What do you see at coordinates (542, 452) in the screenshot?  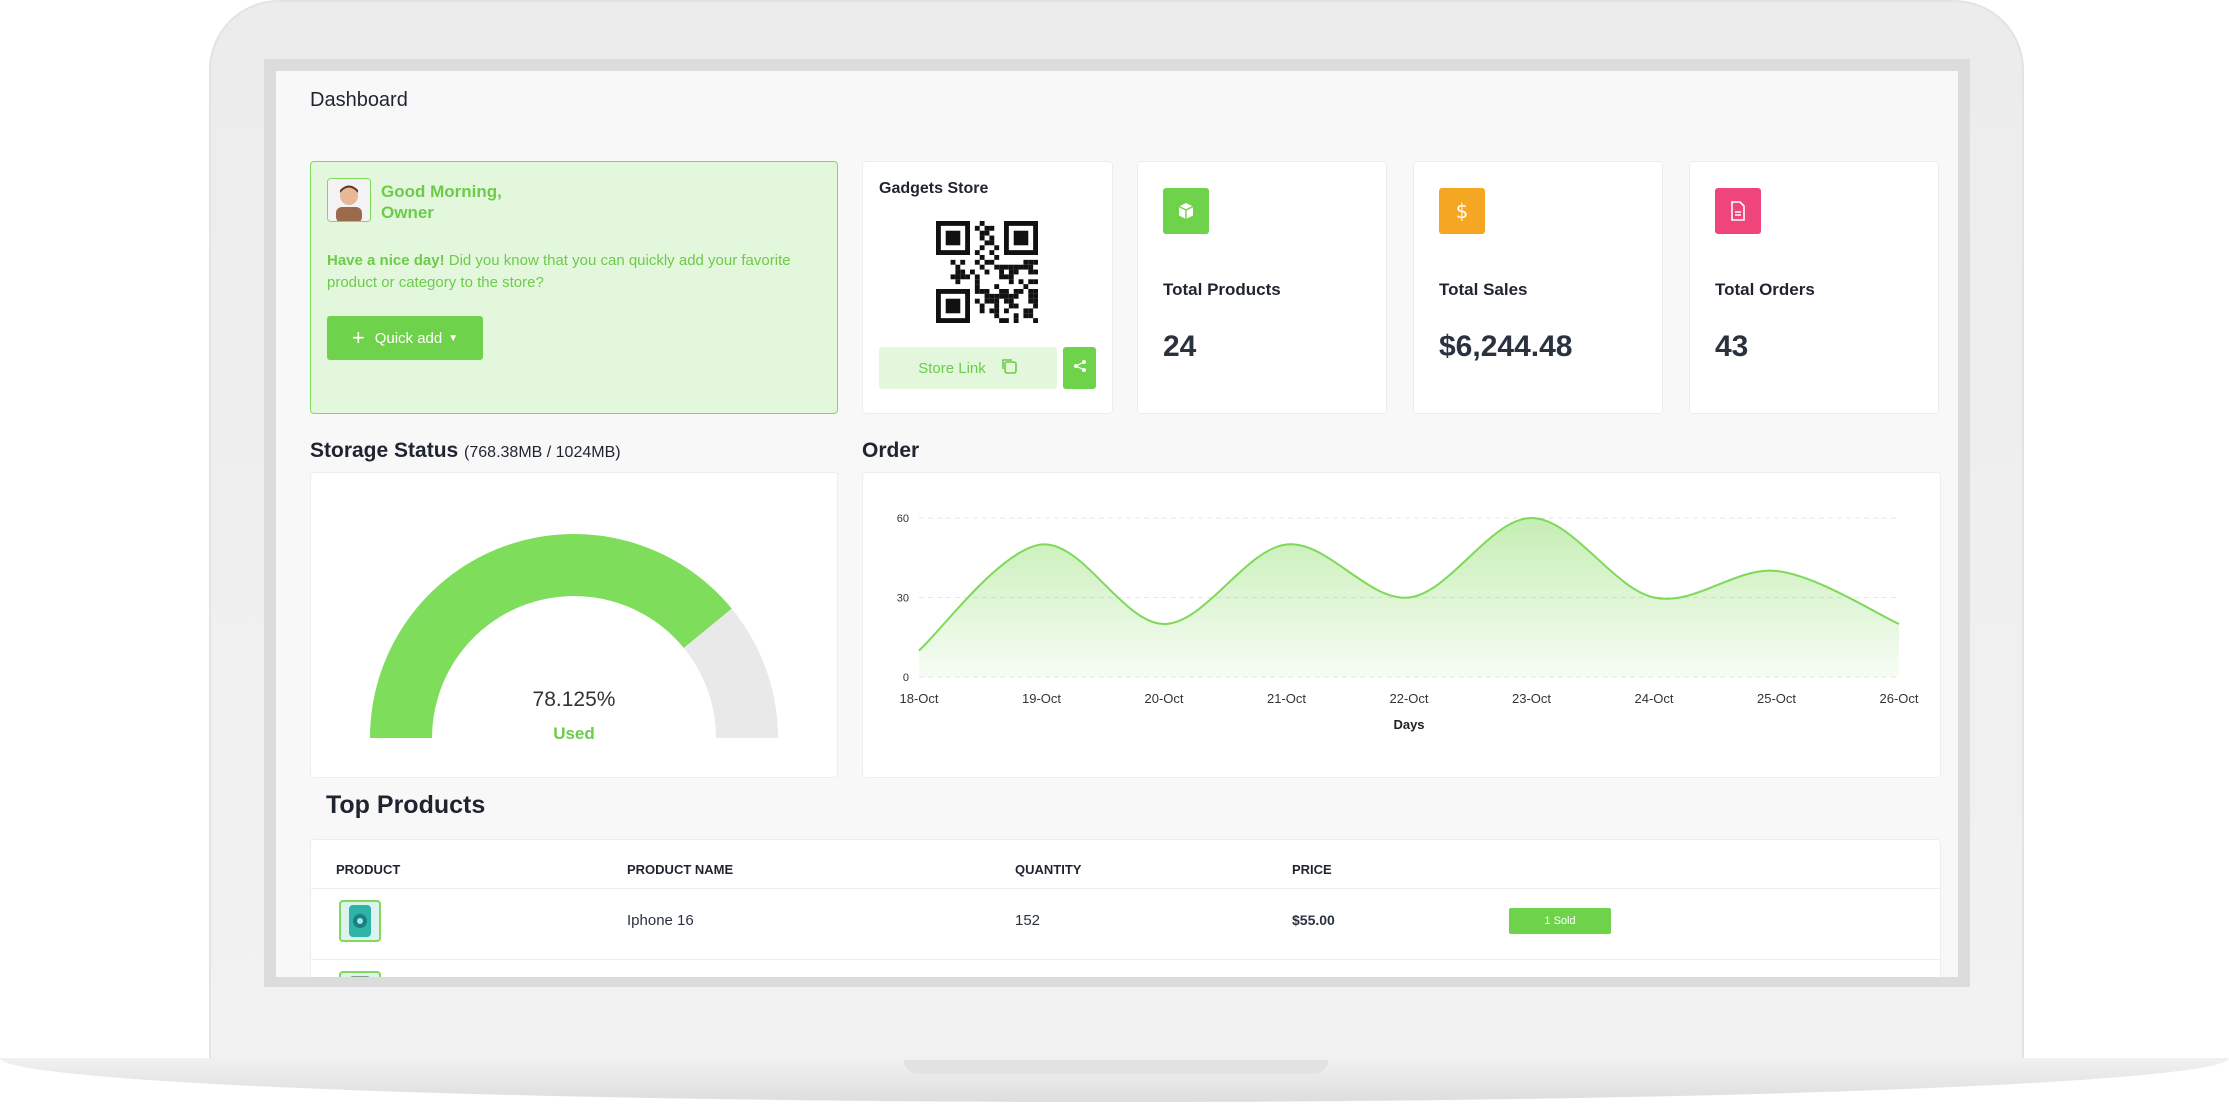 I see `storage-detail: (768.38MB / 1024MB)` at bounding box center [542, 452].